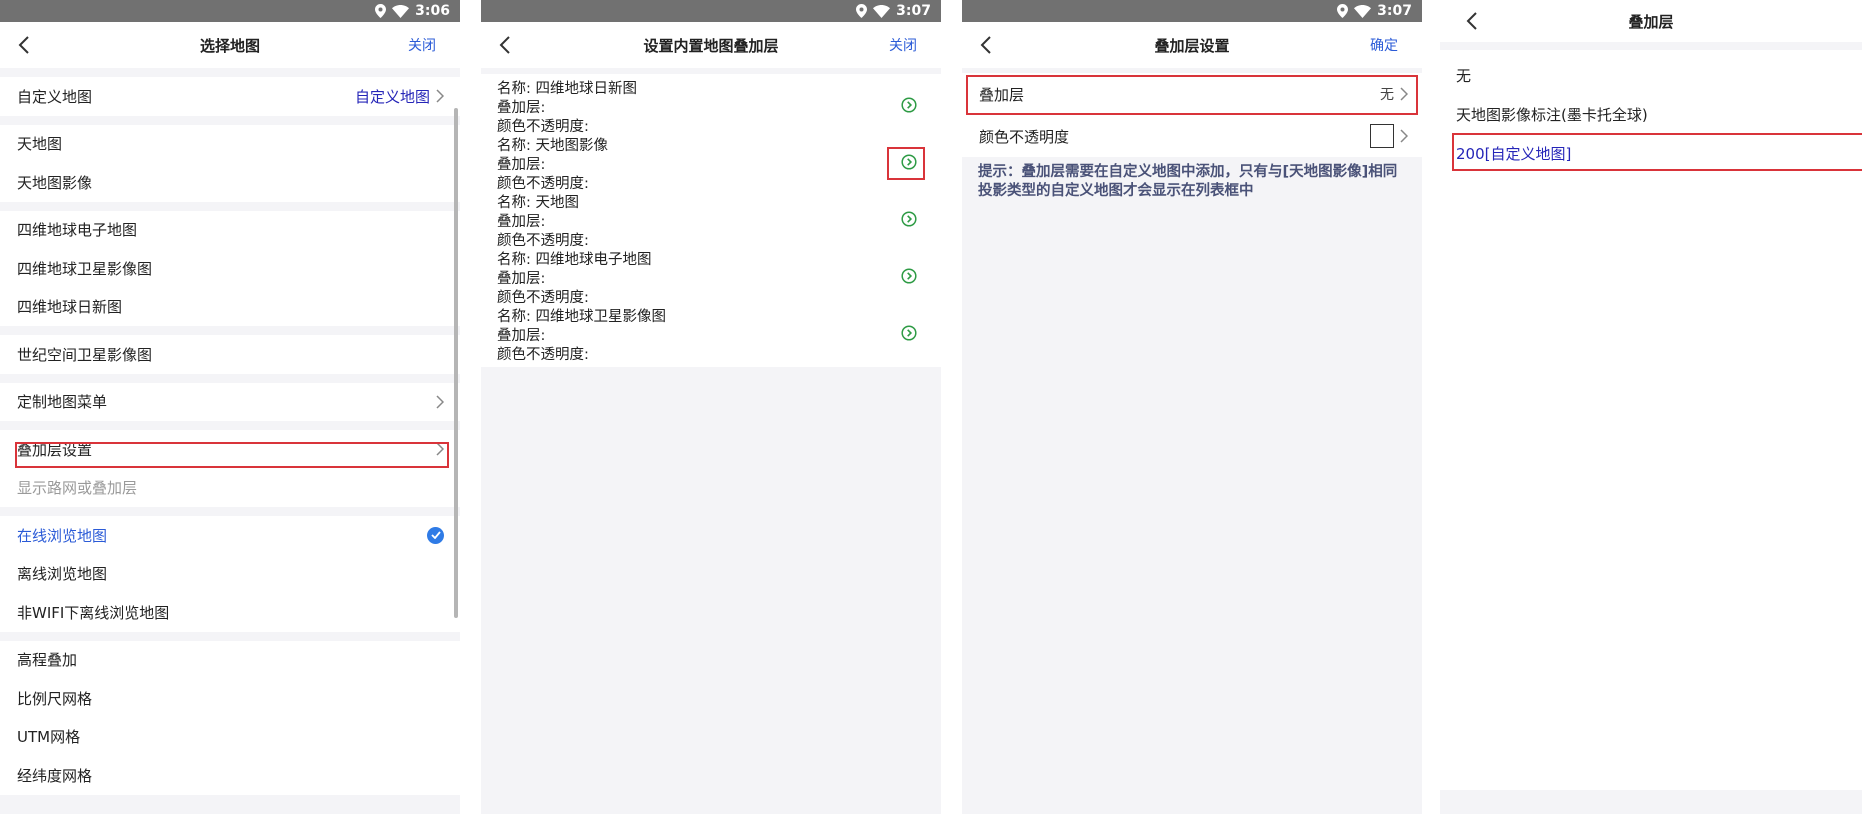 The image size is (1862, 814). I want to click on layer-item: 名称: 四维地球日新图 叠加层: 颜色不透明度:, so click(711, 106).